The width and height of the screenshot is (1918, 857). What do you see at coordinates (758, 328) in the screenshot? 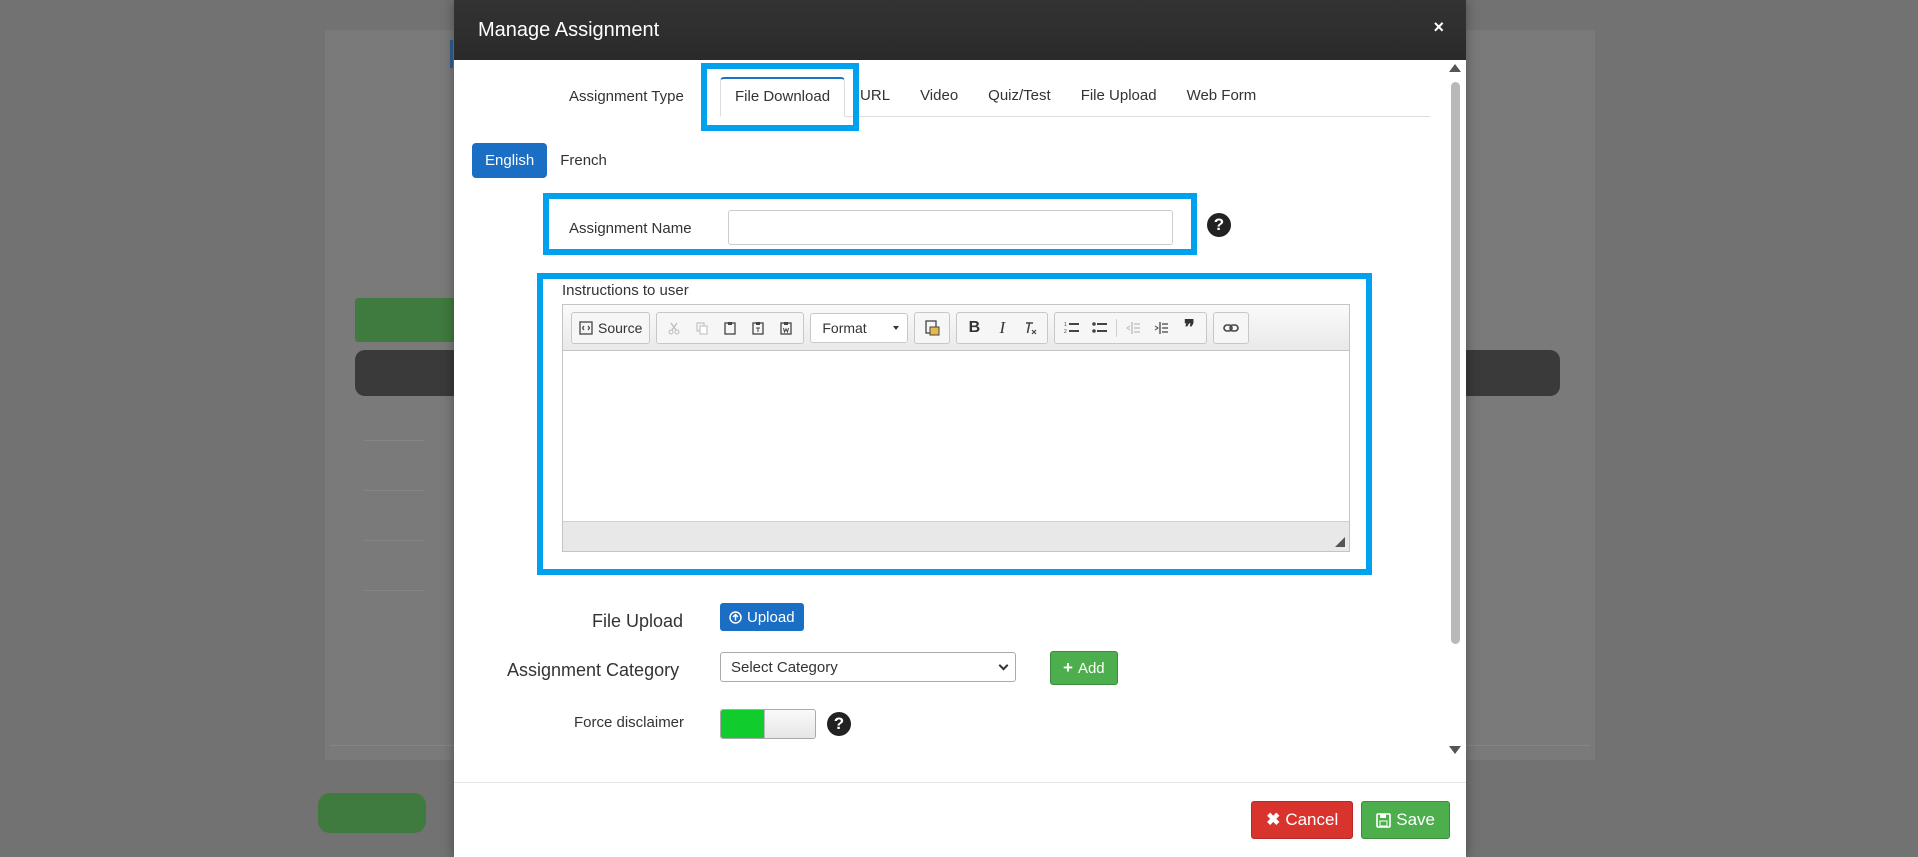
I see `paste-text-icon` at bounding box center [758, 328].